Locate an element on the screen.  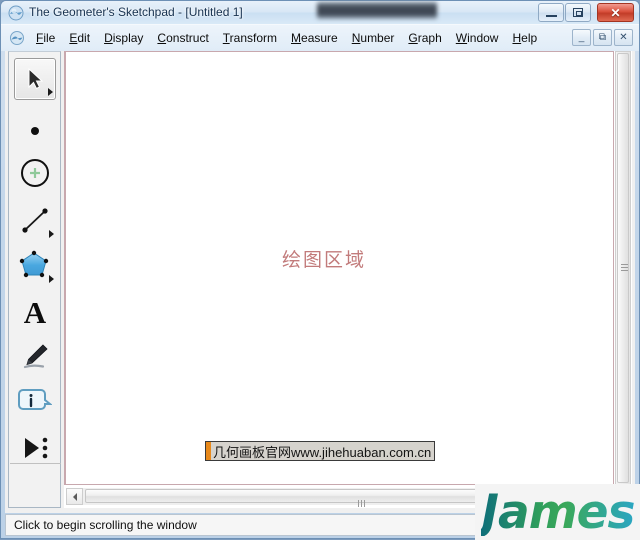
mdi-close-icon: ✕ is located at coordinates (623, 37).